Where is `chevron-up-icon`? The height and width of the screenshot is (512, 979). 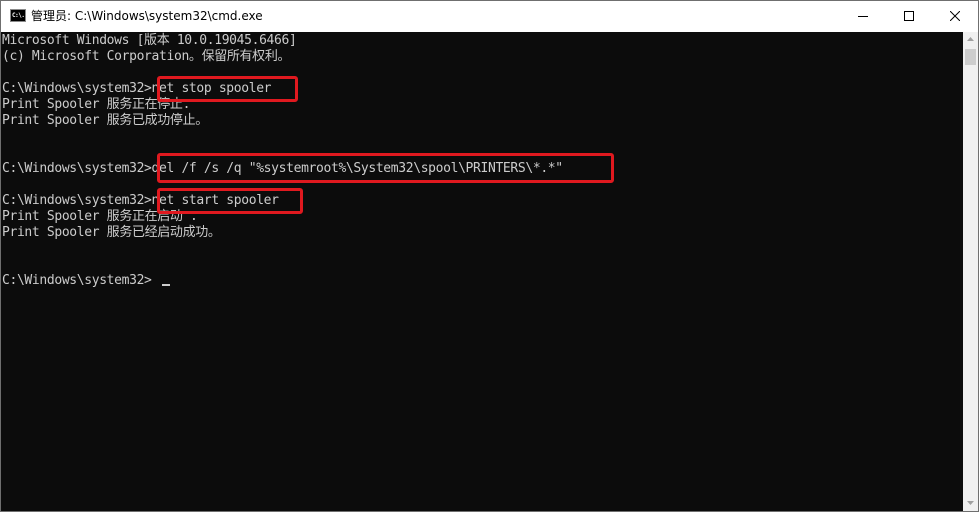 chevron-up-icon is located at coordinates (970, 39).